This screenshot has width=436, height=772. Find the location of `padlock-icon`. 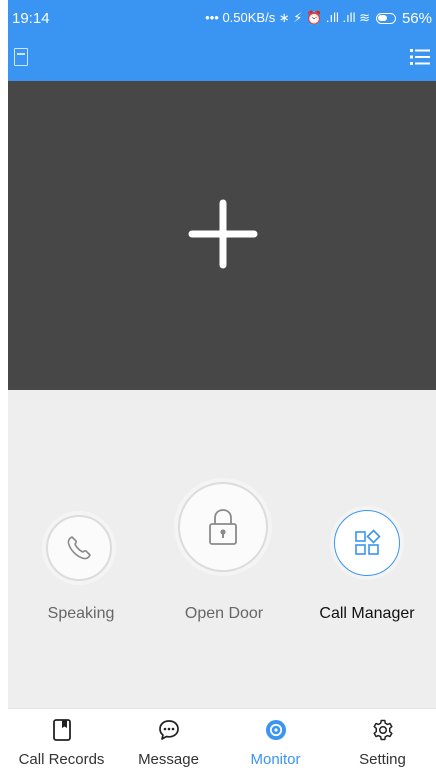

padlock-icon is located at coordinates (223, 527).